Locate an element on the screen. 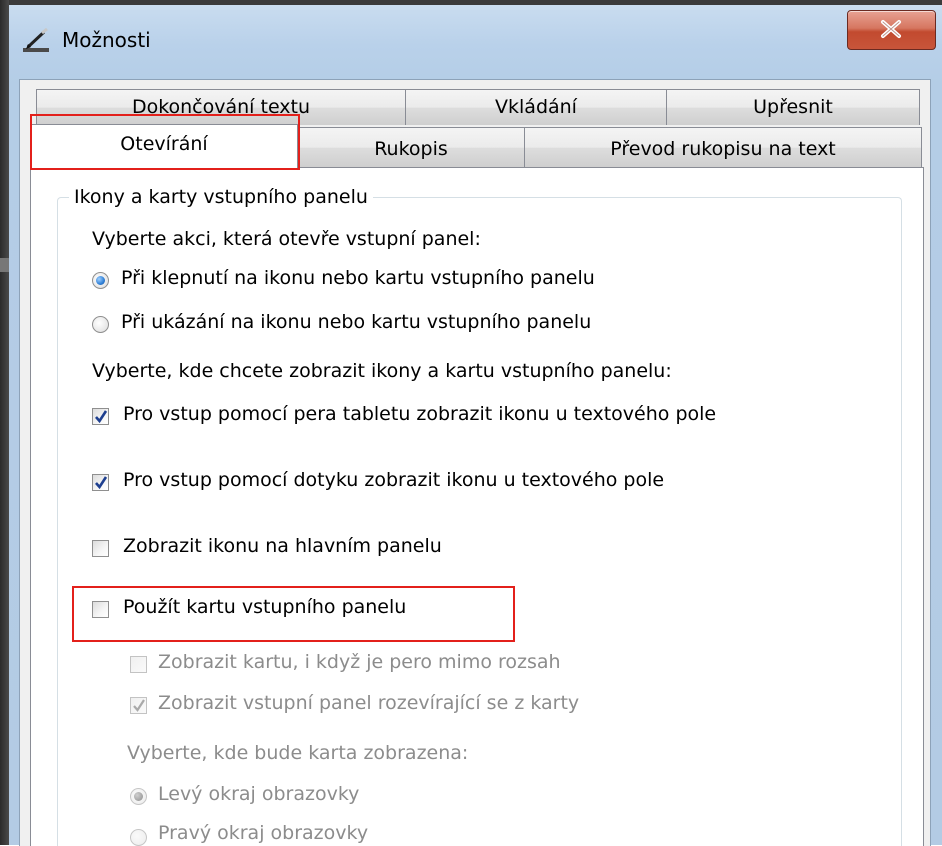  checkbox-show-tab-out-of-range is located at coordinates (138, 664).